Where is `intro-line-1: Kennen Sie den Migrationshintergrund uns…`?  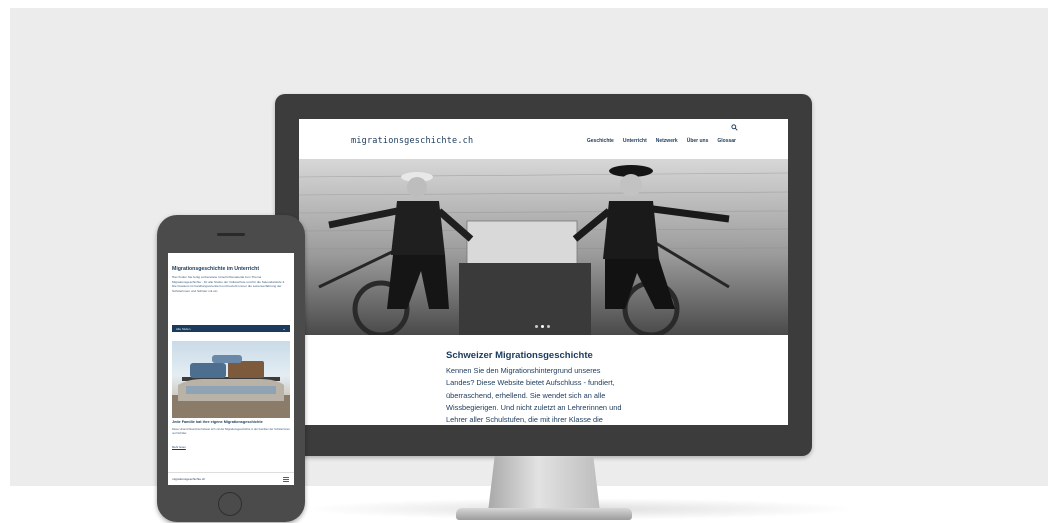 intro-line-1: Kennen Sie den Migrationshintergrund uns… is located at coordinates (523, 370).